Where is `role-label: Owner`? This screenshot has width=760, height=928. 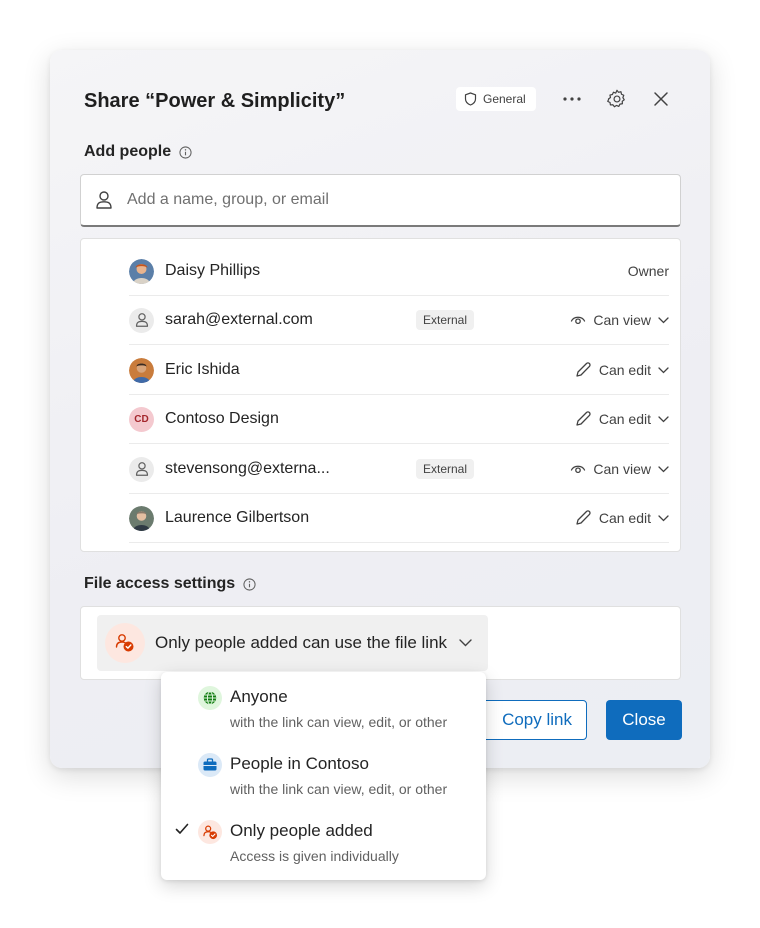 role-label: Owner is located at coordinates (648, 271).